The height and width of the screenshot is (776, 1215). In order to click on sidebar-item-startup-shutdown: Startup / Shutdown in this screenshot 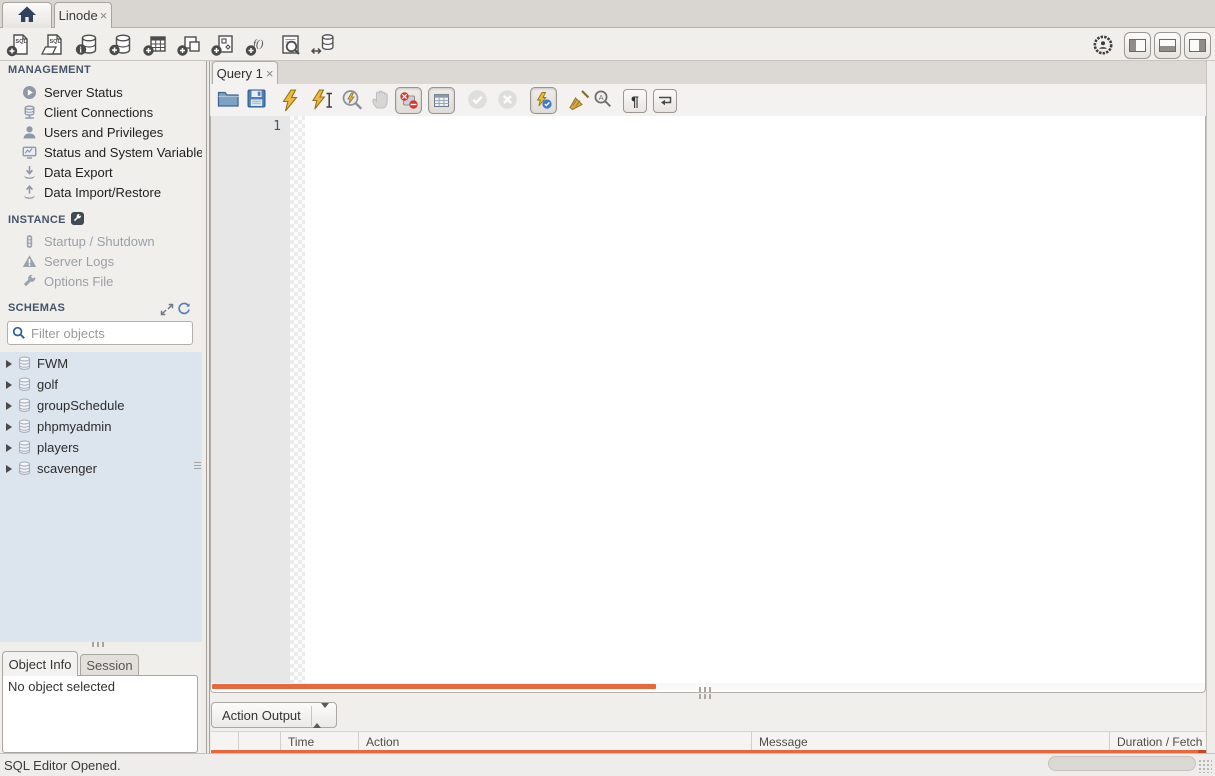, I will do `click(101, 241)`.